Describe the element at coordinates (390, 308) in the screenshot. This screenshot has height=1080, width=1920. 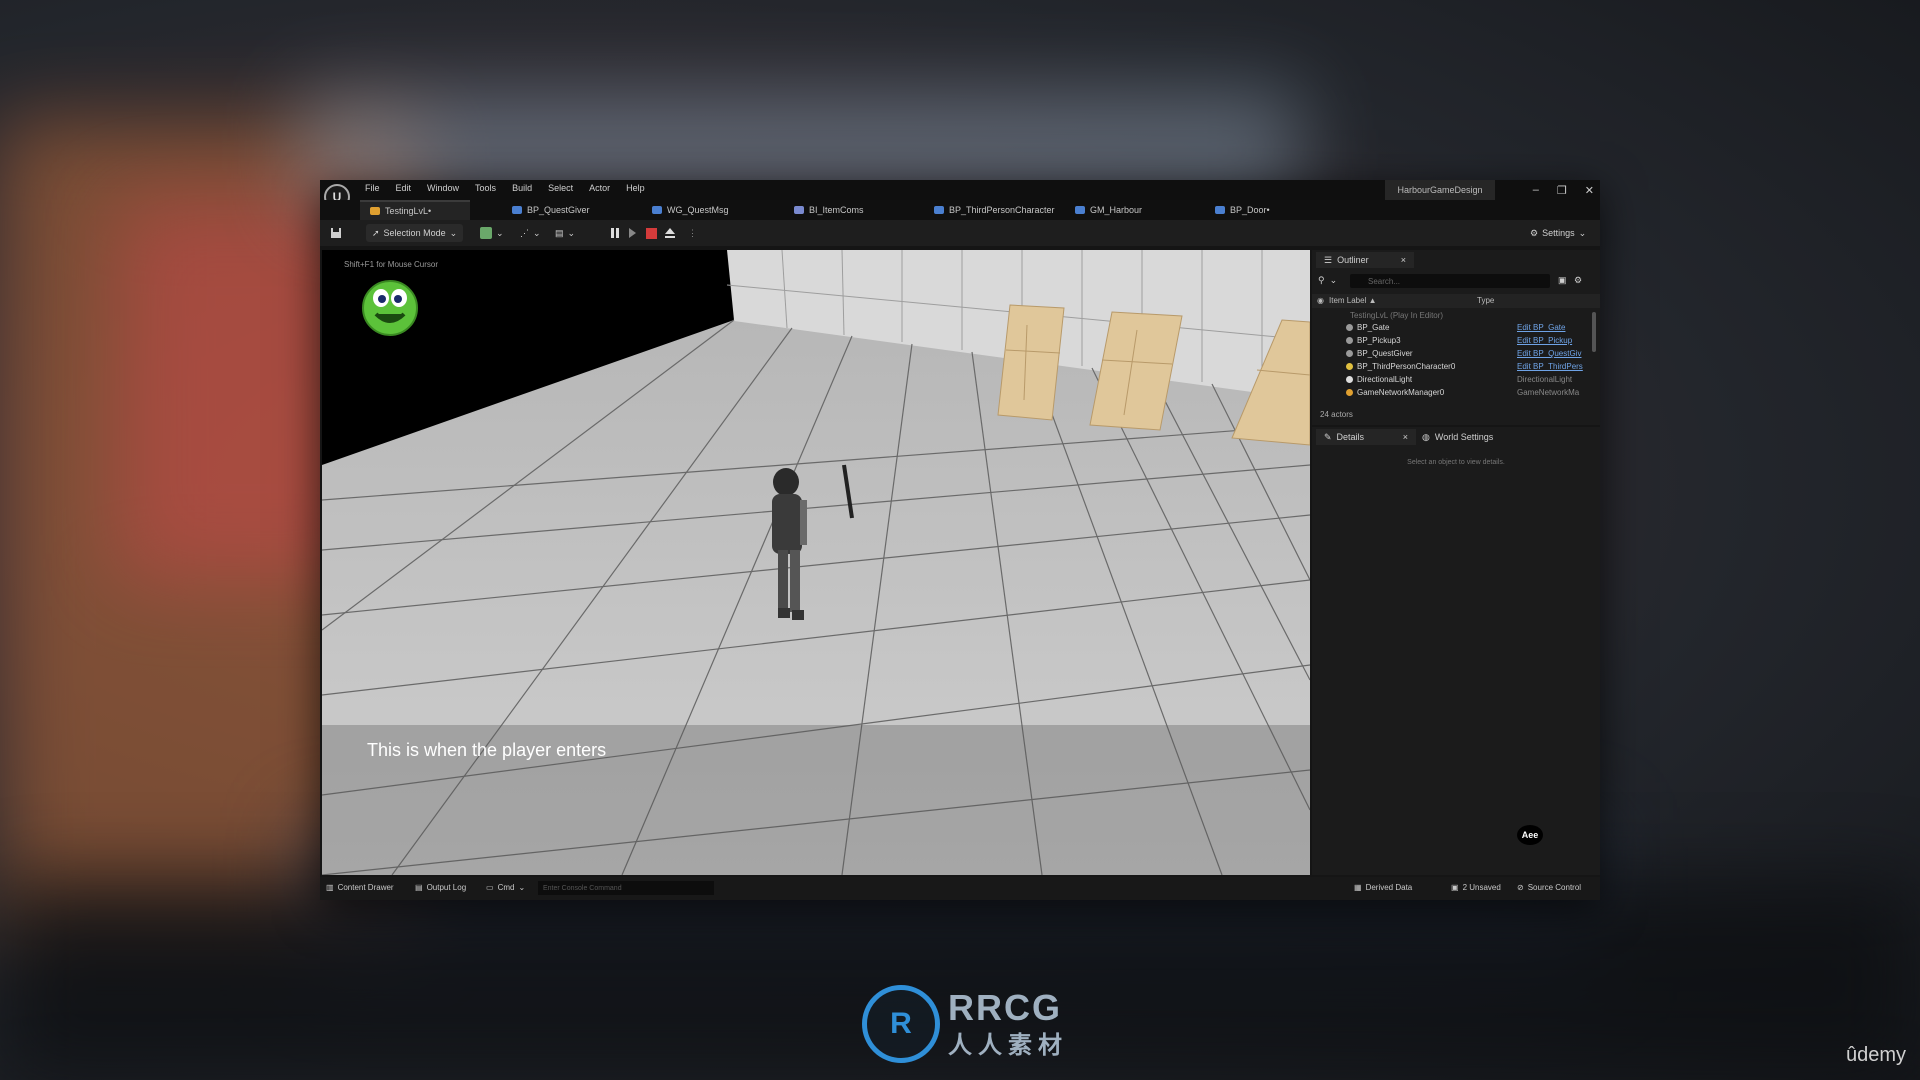
I see `quest-giver-face-icon` at that location.